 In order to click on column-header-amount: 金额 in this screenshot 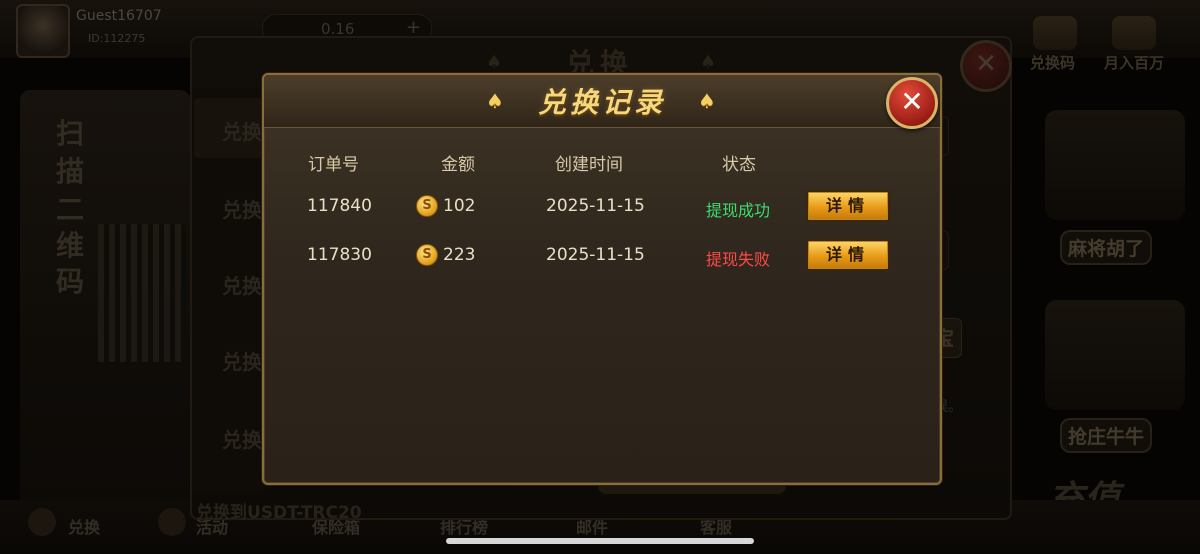, I will do `click(458, 165)`.